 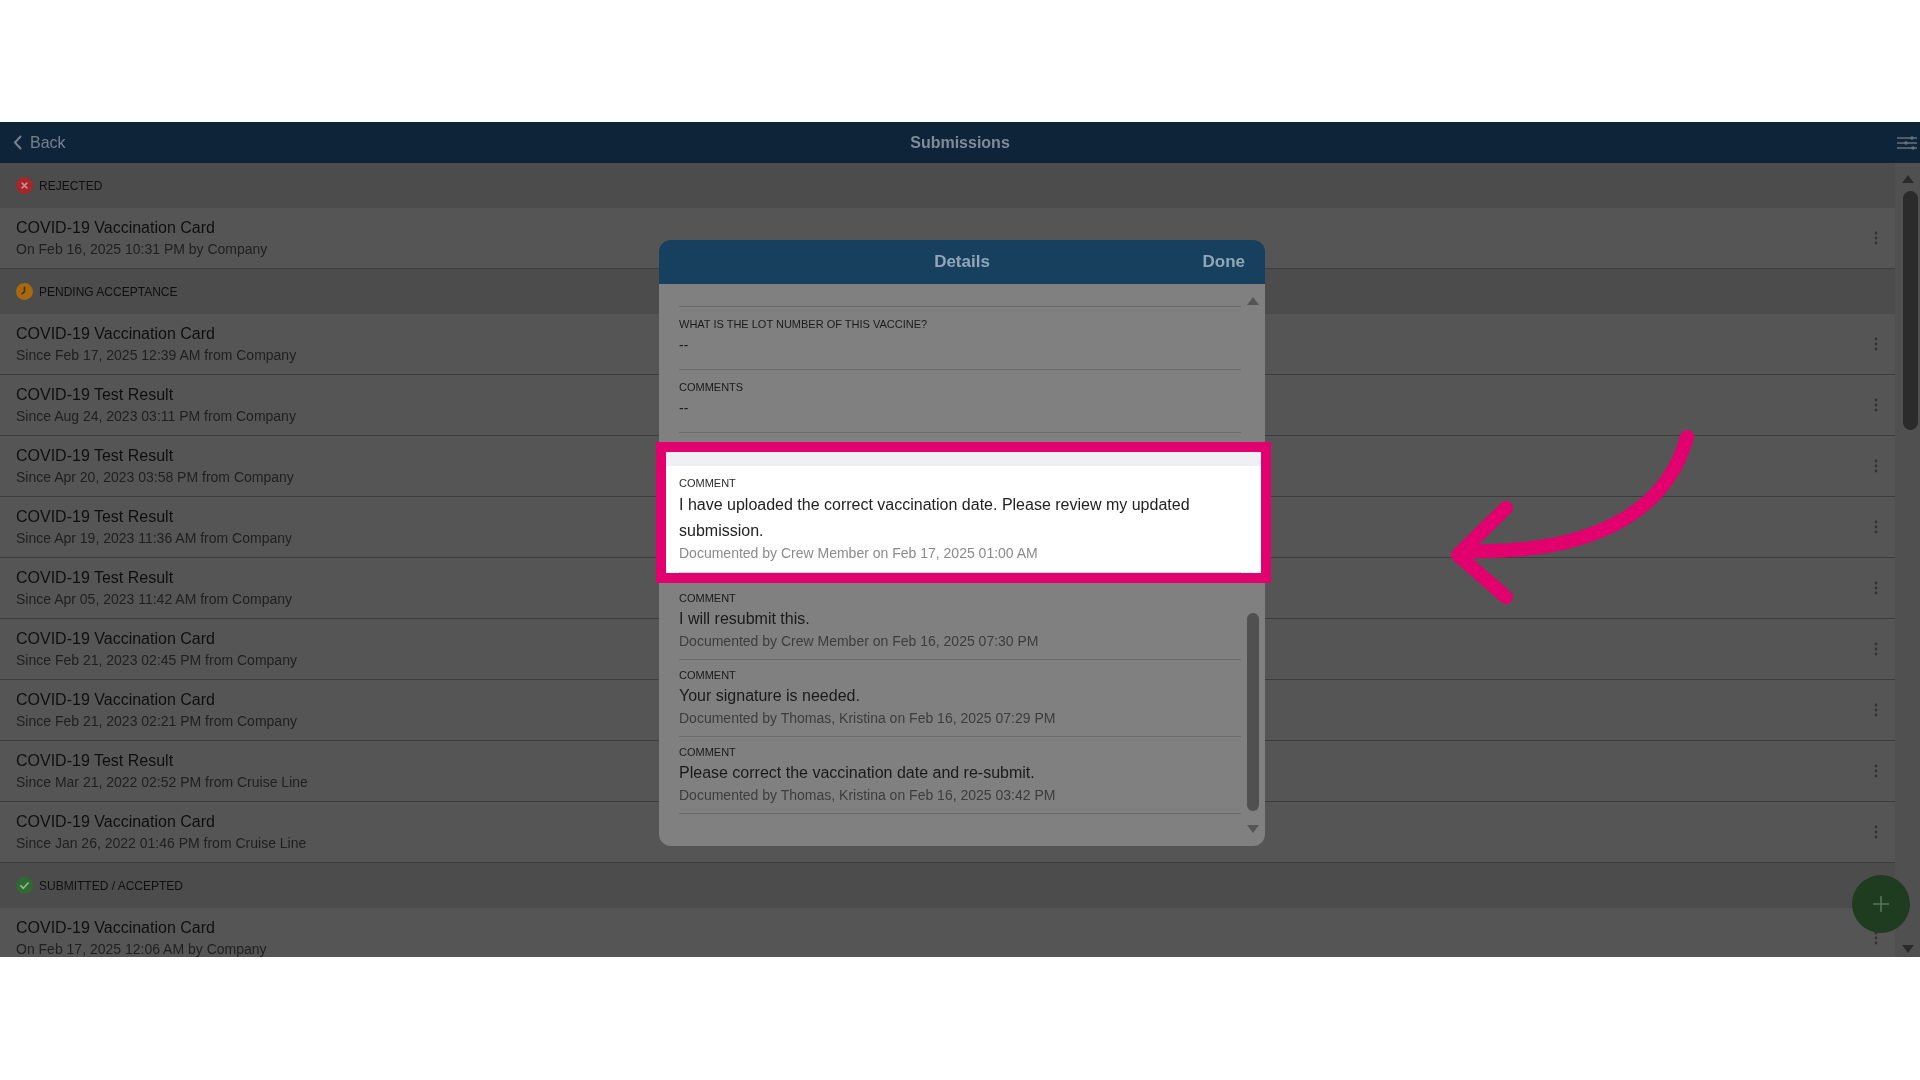 What do you see at coordinates (745, 619) in the screenshot?
I see `comment-text: I will resubmit this.` at bounding box center [745, 619].